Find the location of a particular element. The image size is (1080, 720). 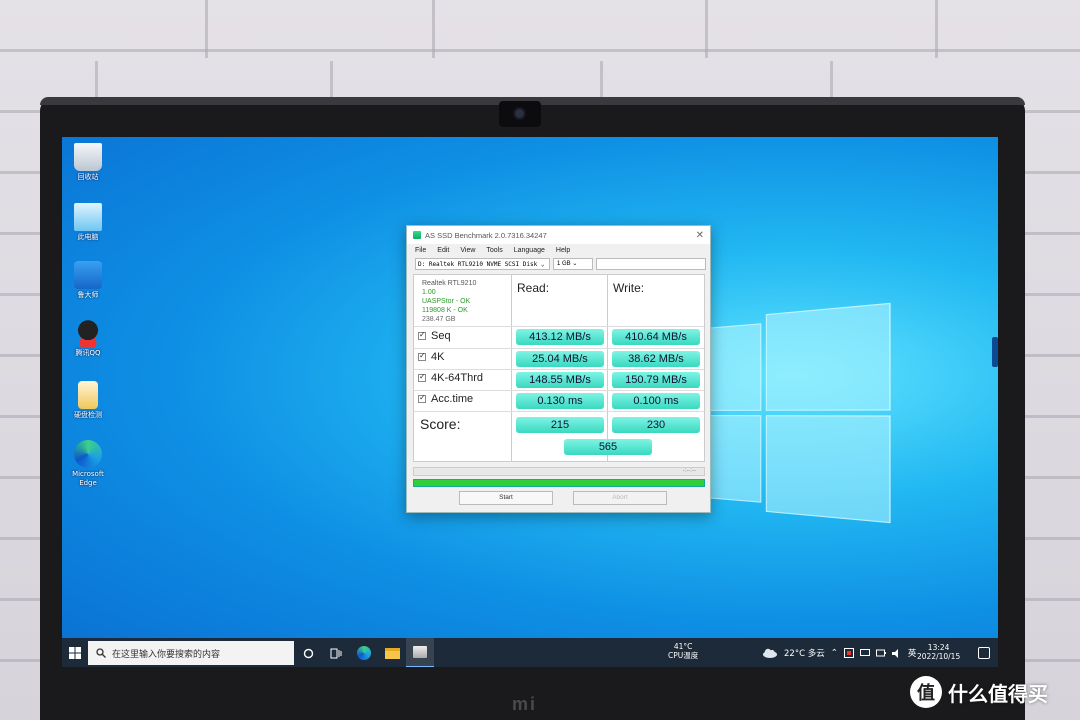

recycle-bin-icon is located at coordinates (88, 157).